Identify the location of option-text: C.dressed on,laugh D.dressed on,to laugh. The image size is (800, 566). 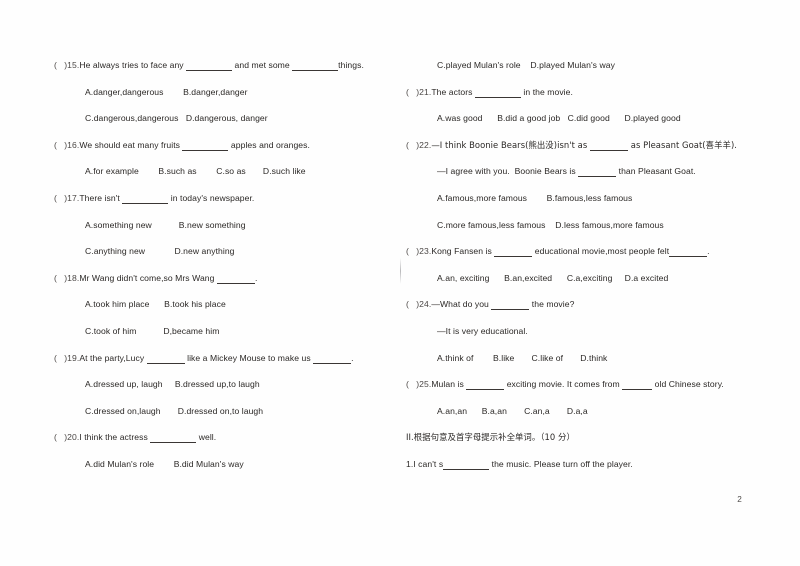
(174, 410).